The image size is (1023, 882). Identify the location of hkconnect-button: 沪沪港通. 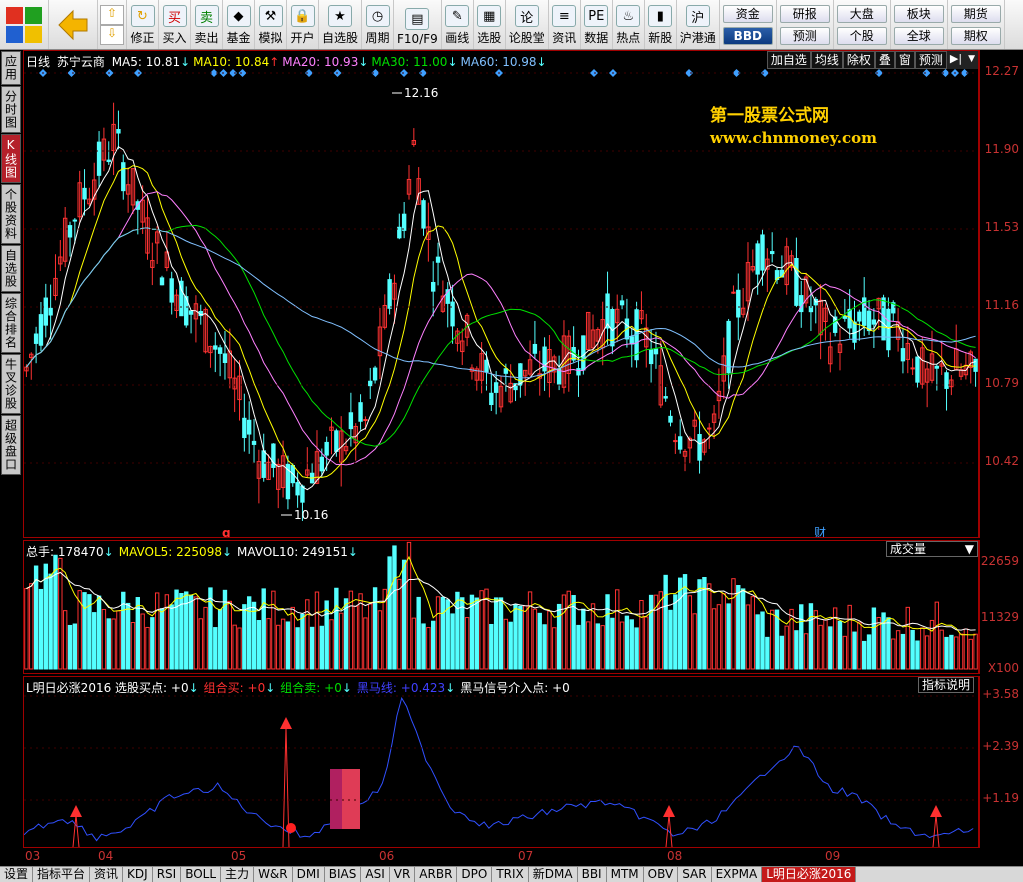
(698, 24).